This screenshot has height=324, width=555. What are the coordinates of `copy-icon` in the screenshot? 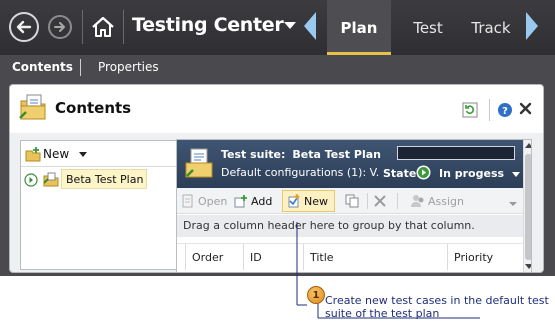 It's located at (352, 201).